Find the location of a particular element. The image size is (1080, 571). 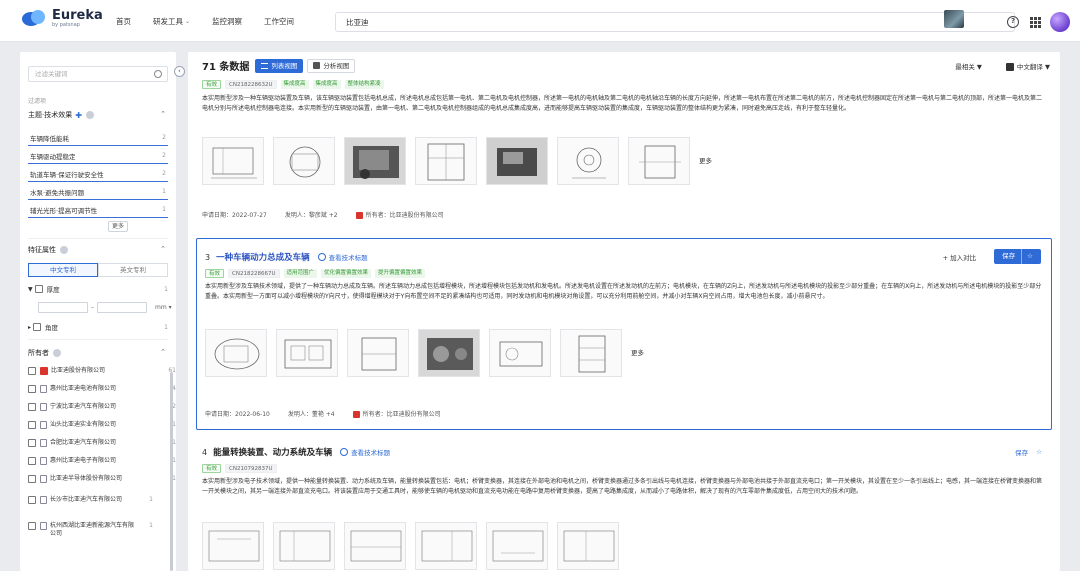

apps-grid-icon is located at coordinates (1035, 22).